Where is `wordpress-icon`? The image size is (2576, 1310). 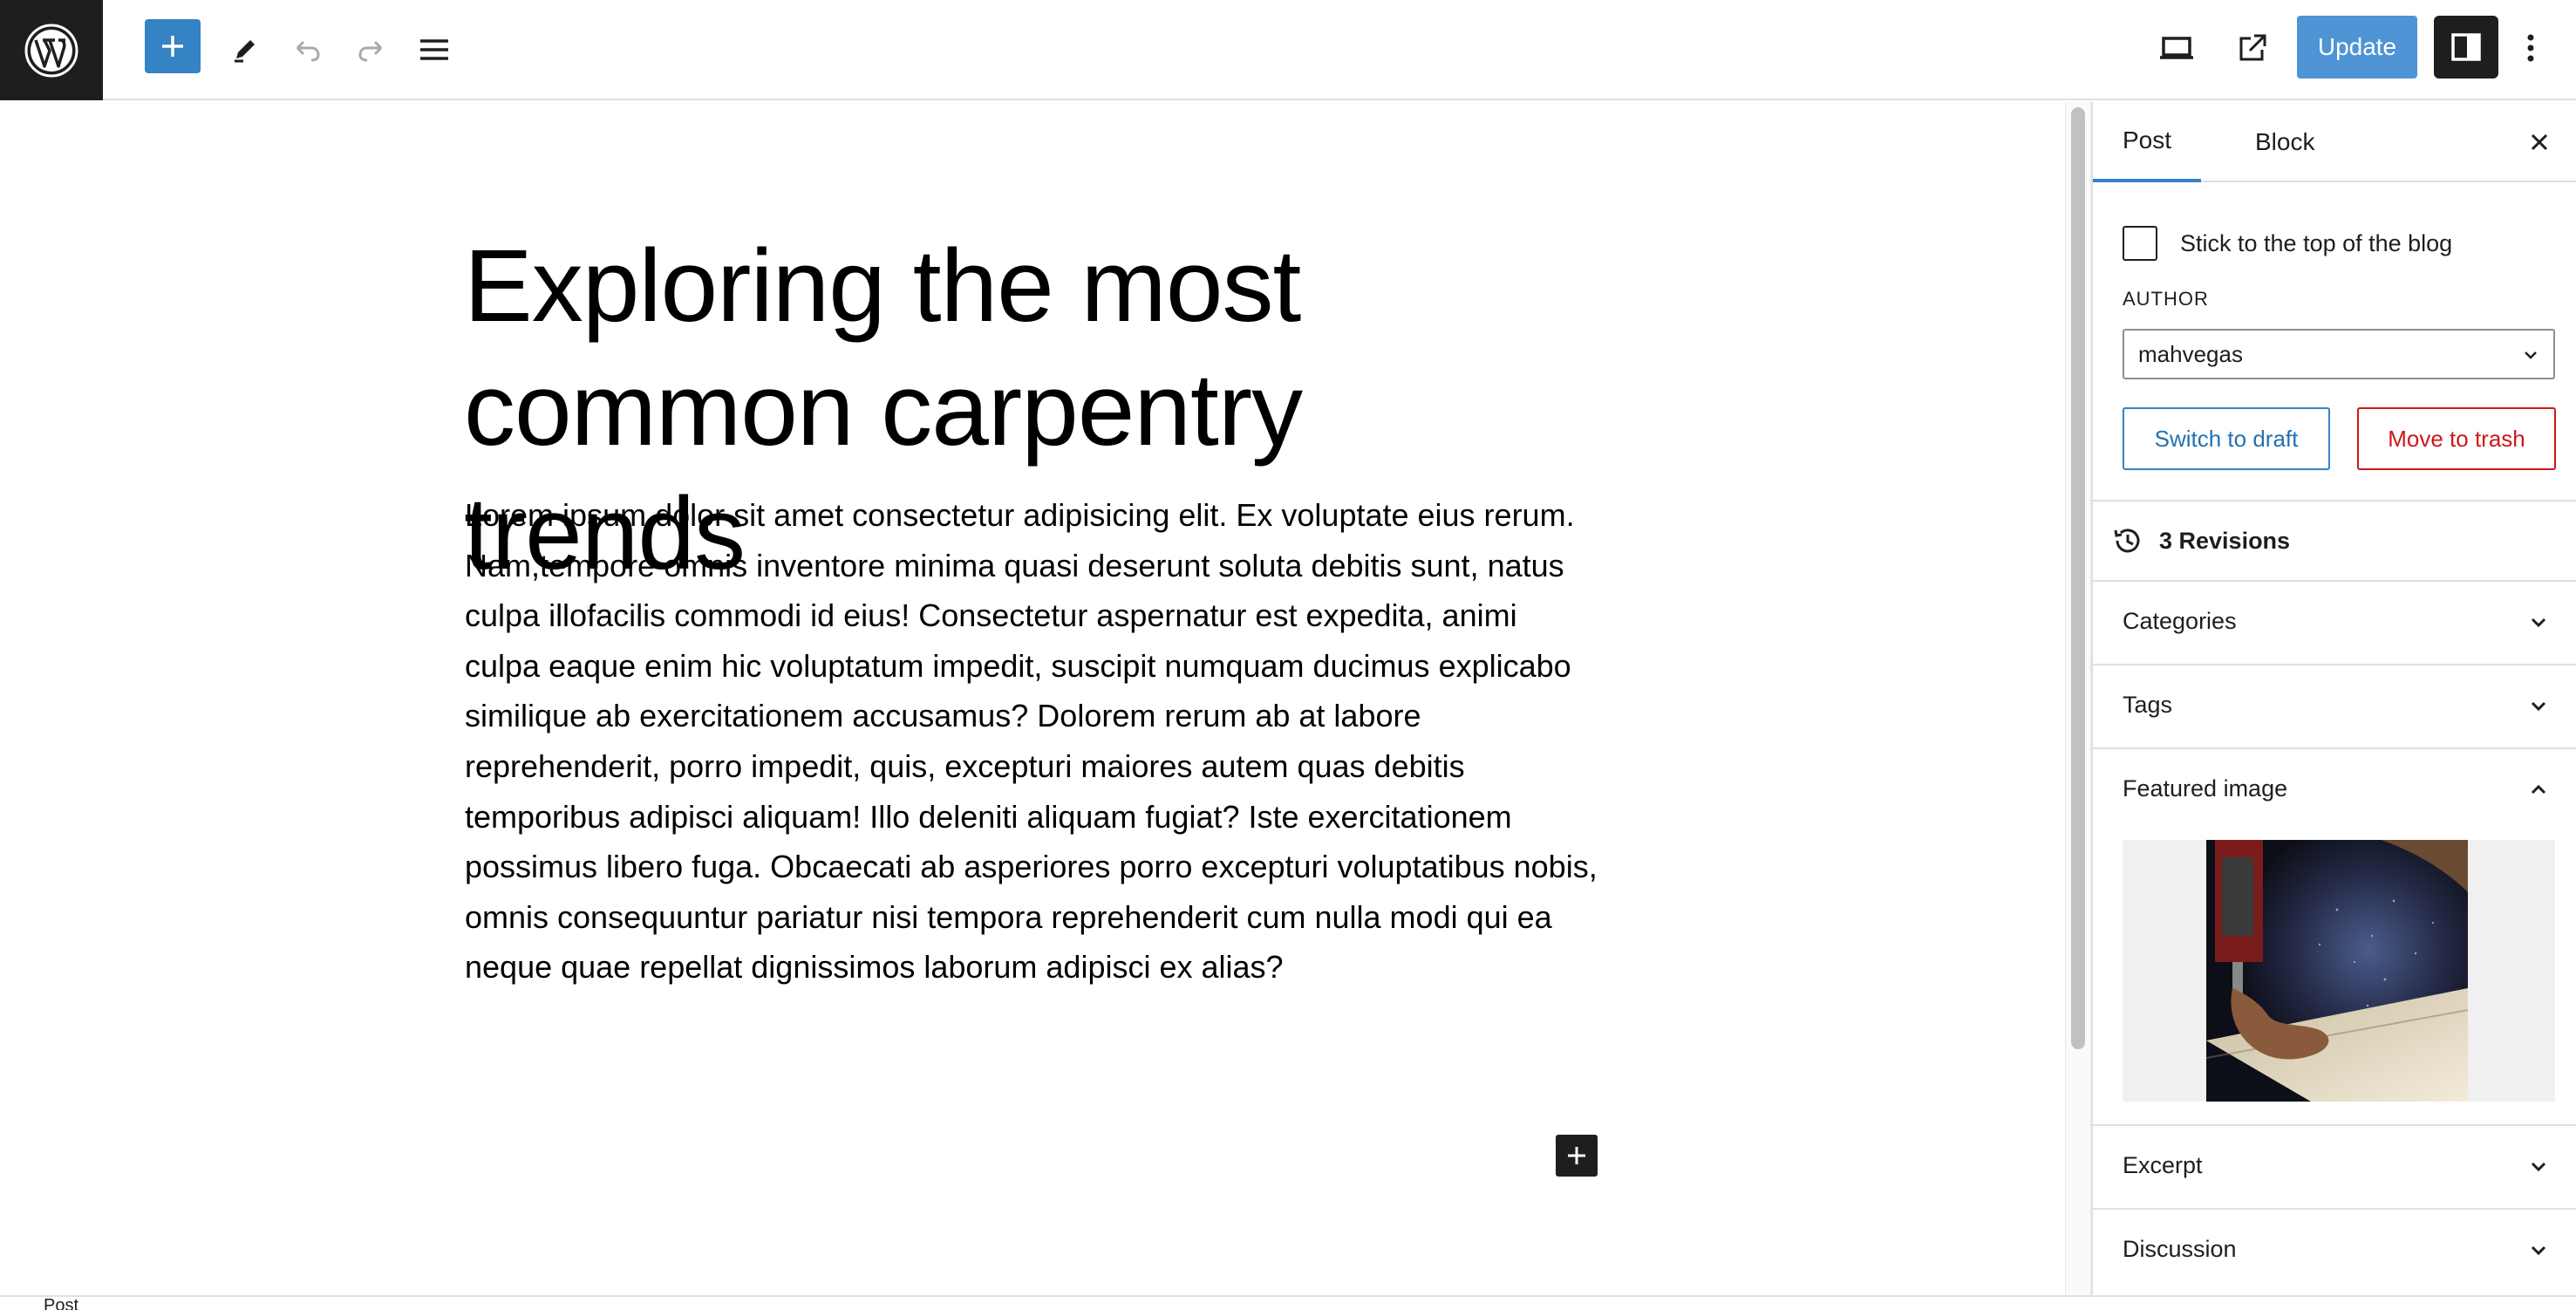
wordpress-icon is located at coordinates (51, 50).